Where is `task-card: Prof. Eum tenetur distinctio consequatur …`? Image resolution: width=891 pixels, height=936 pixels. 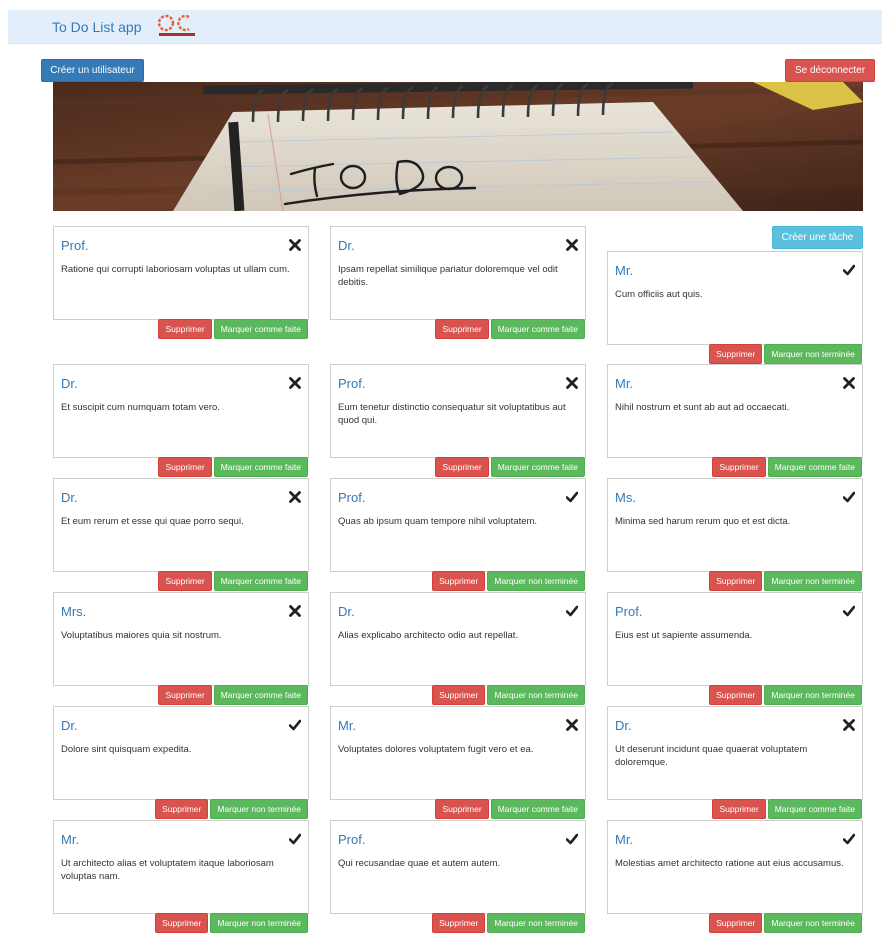
task-card: Prof. Eum tenetur distinctio consequatur … is located at coordinates (458, 411).